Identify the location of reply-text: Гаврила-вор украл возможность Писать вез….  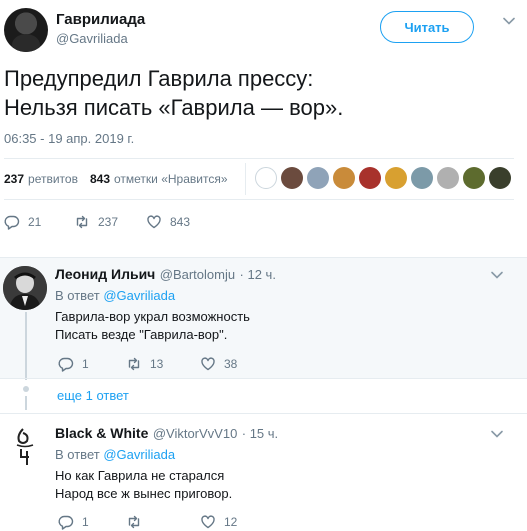
(152, 326).